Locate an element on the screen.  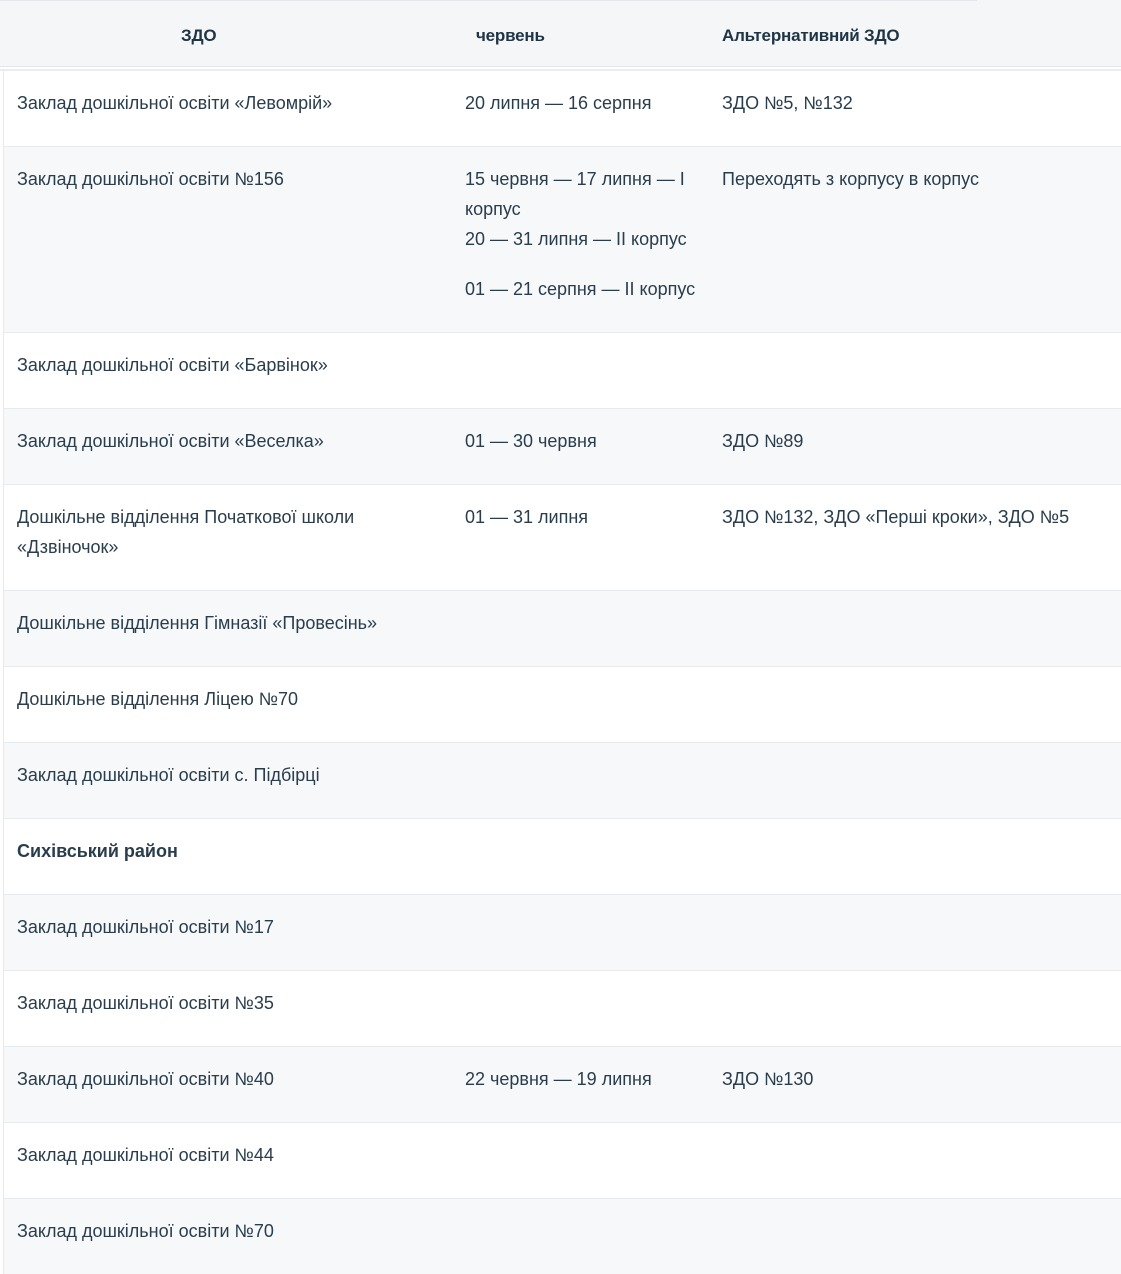
date-line: 01 — 30 червня is located at coordinates (531, 441).